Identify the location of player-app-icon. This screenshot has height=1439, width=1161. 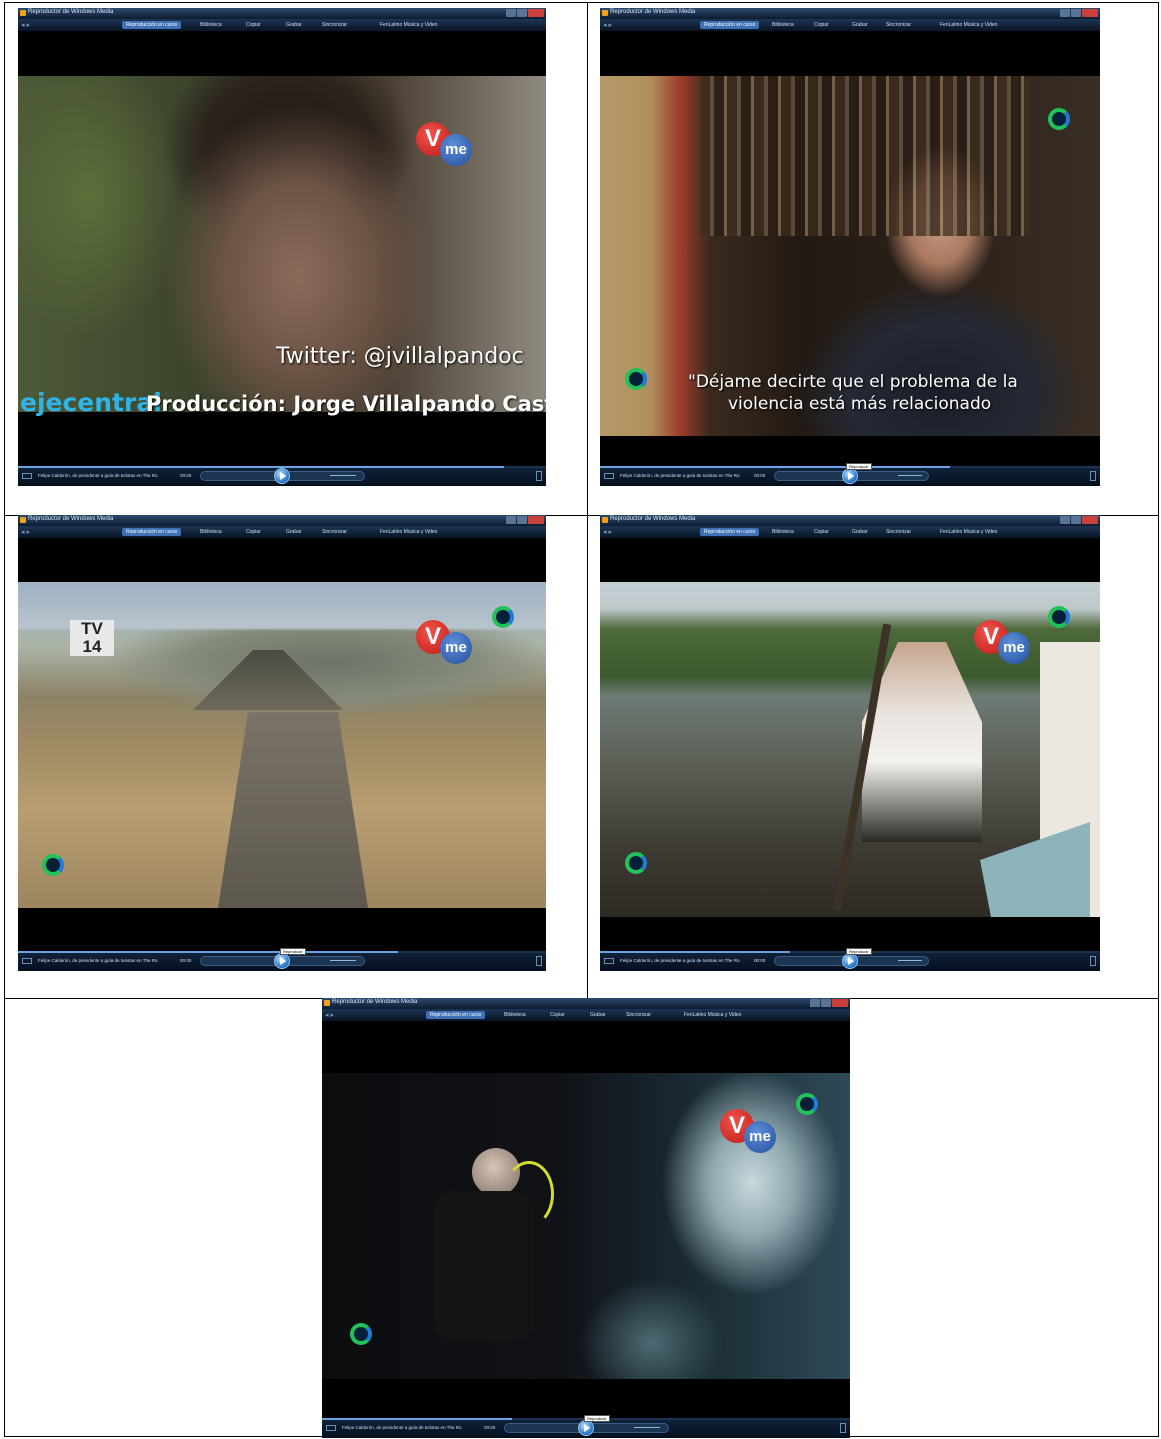
(327, 1003).